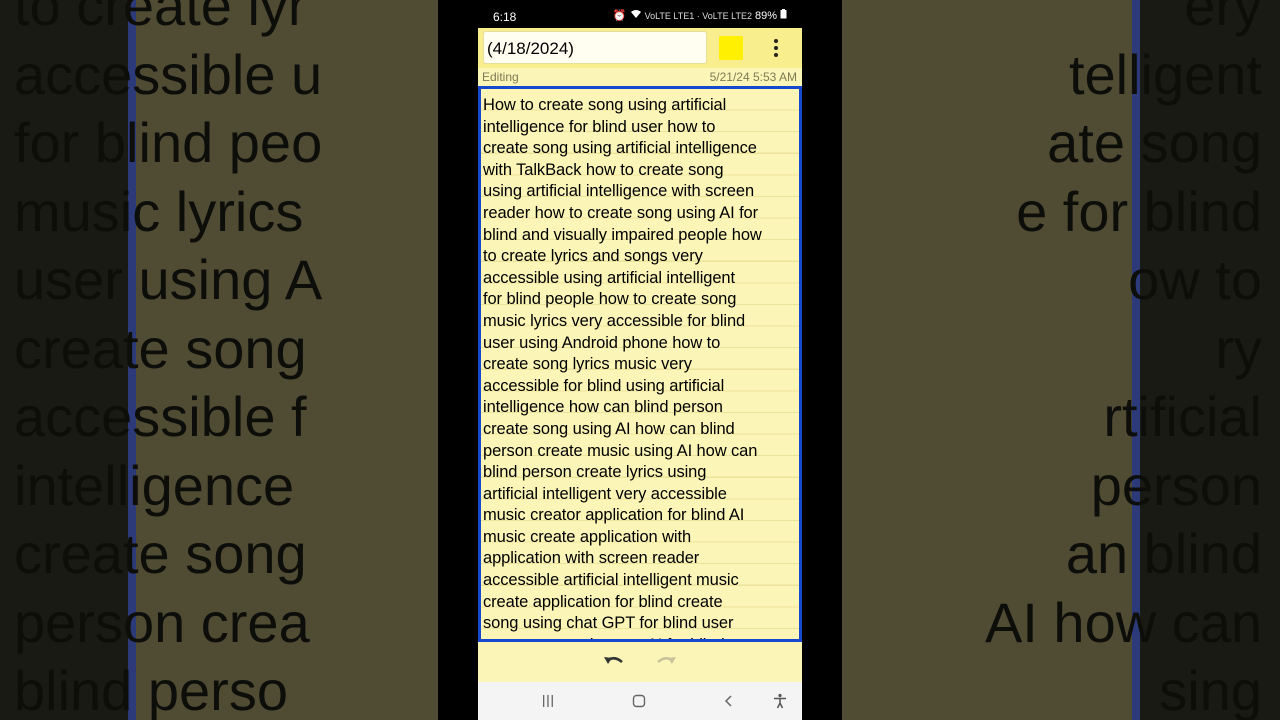 The height and width of the screenshot is (720, 1280). I want to click on note-body-line: blind person create lyrics using, so click(595, 472).